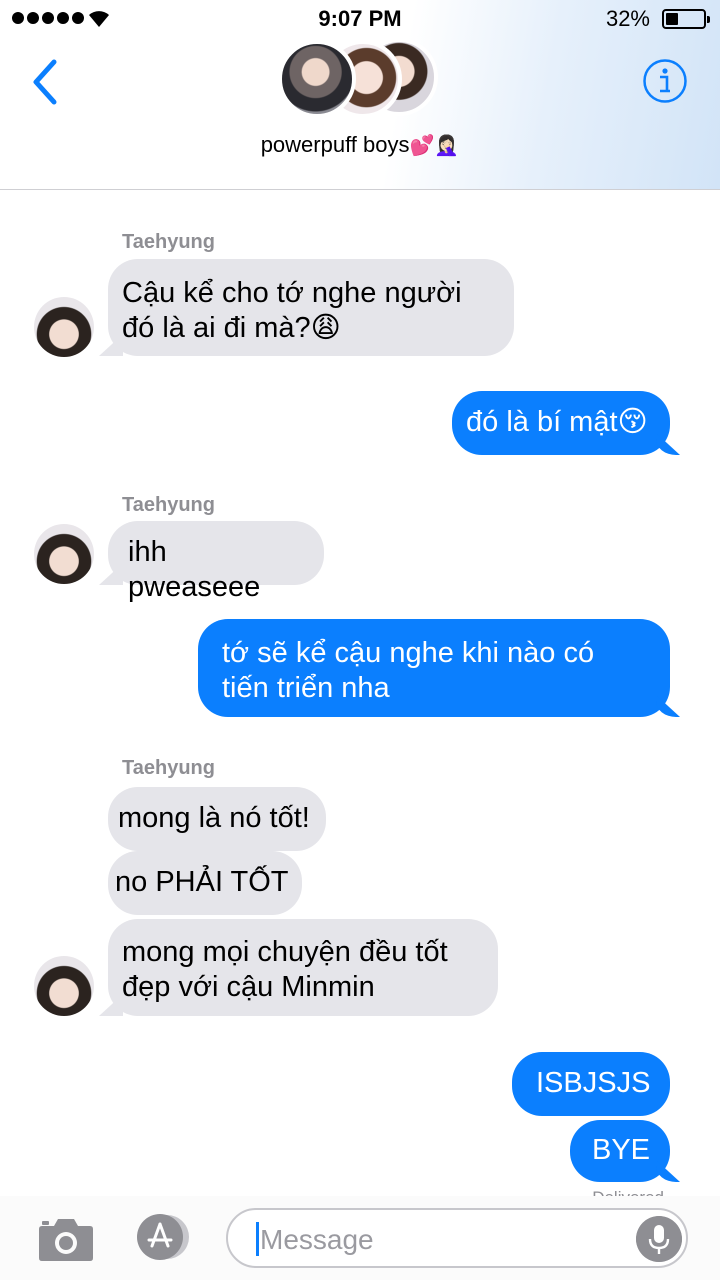 This screenshot has width=720, height=1280. I want to click on incoming-message-bubble: ihh pweaseee, so click(216, 562).